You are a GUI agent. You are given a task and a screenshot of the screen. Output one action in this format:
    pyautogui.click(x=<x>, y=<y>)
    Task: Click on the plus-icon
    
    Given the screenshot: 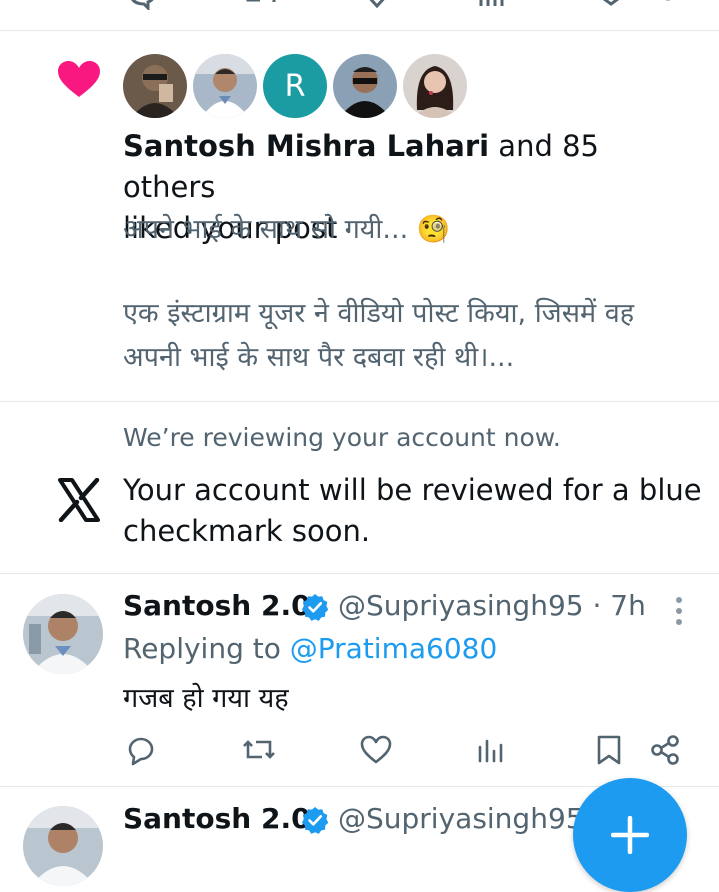 What is the action you would take?
    pyautogui.click(x=630, y=835)
    